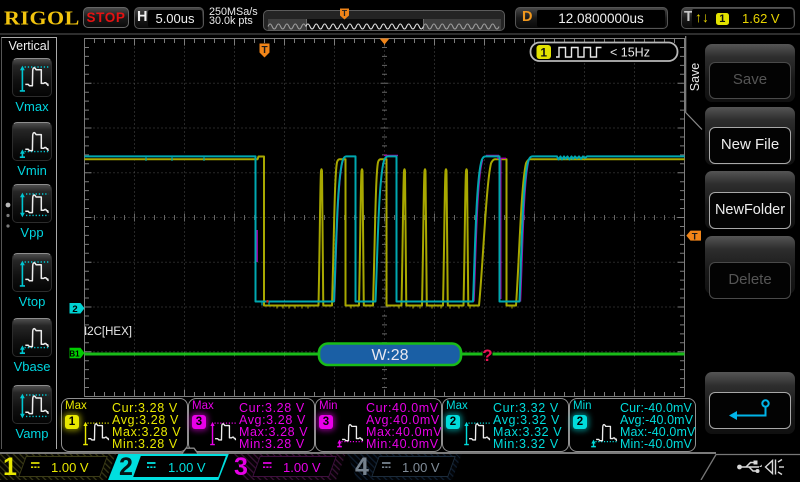 This screenshot has height=482, width=800. I want to click on svg-text: < 15Hz, so click(630, 53).